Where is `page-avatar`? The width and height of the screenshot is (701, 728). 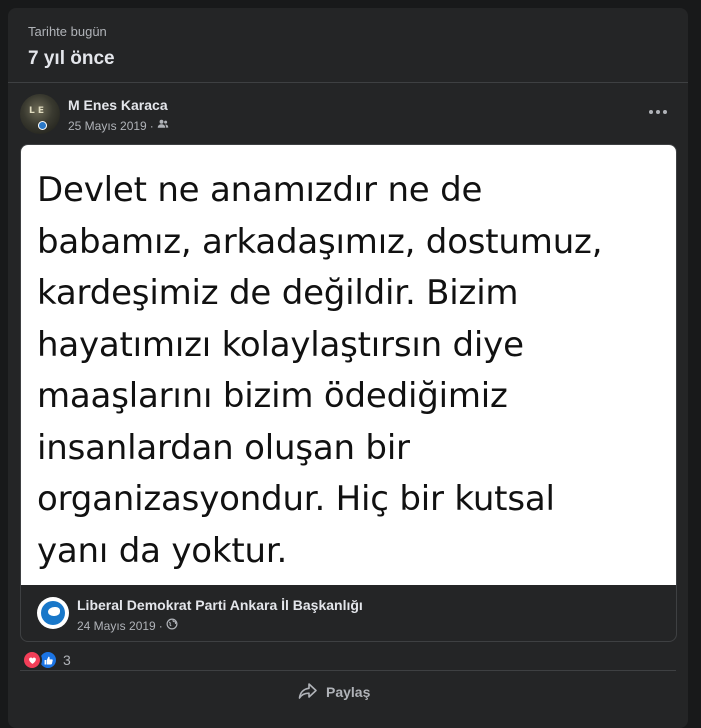
page-avatar is located at coordinates (53, 613).